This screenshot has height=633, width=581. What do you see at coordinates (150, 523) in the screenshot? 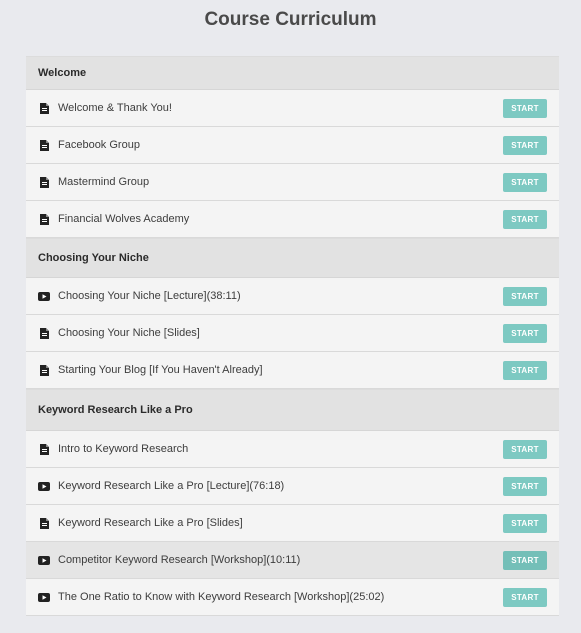
I see `lesson-title: Keyword Research Like a Pro [Slides]` at bounding box center [150, 523].